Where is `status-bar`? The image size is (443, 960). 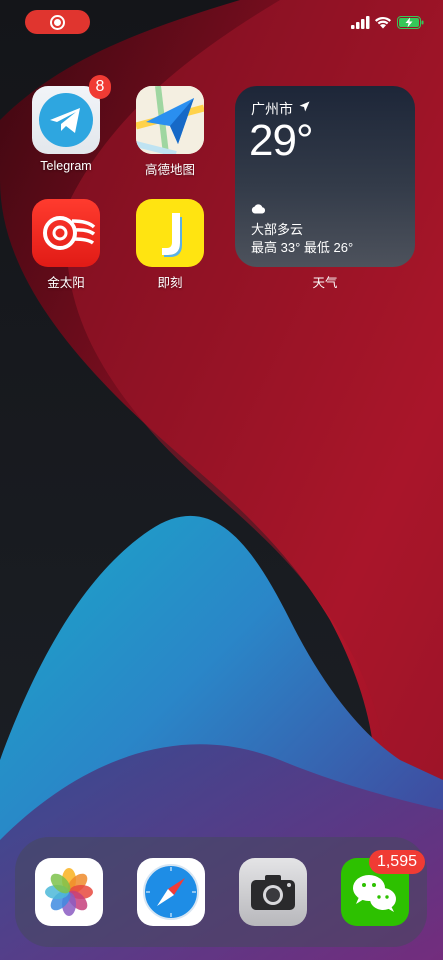 status-bar is located at coordinates (221, 22).